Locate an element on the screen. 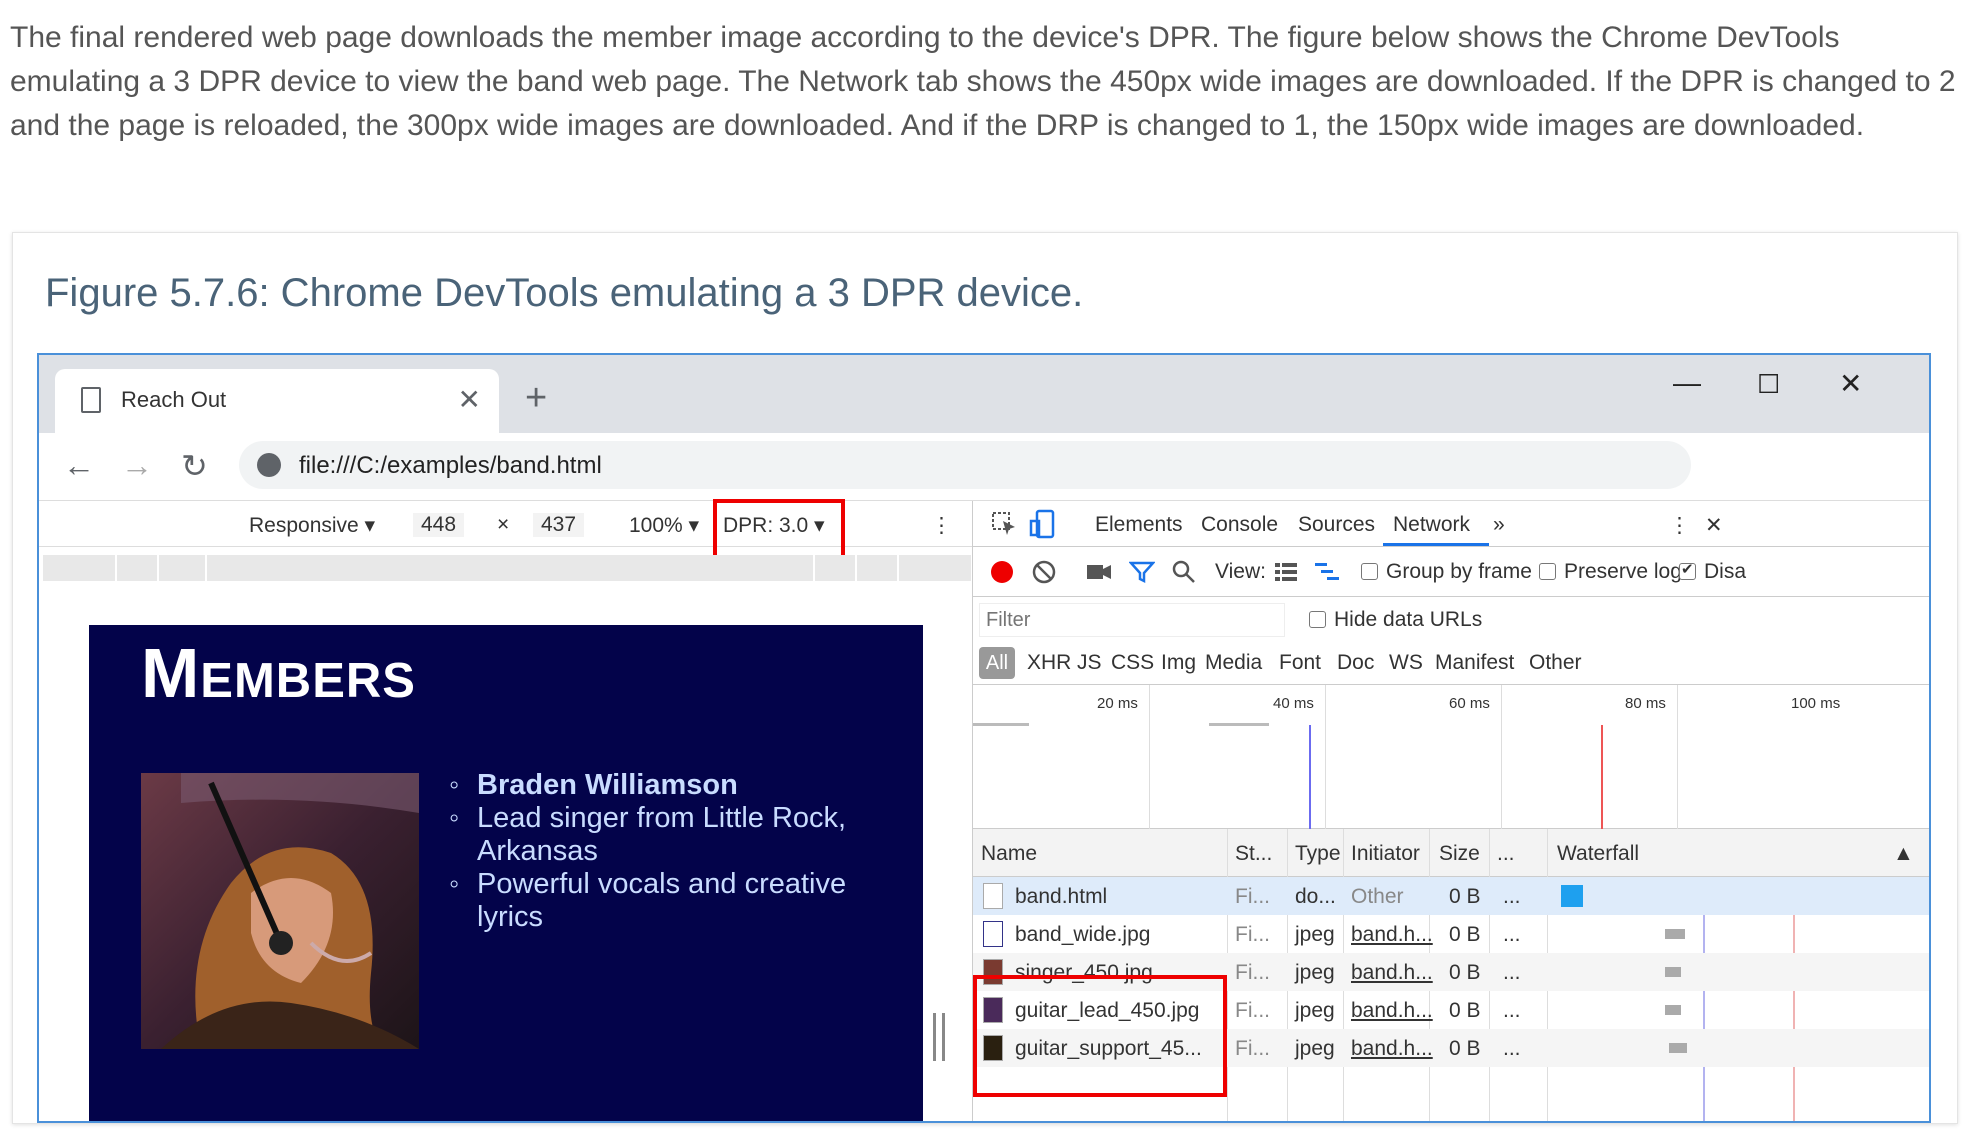 The width and height of the screenshot is (1968, 1130). device-mode-select: Responsive ▾ is located at coordinates (312, 525).